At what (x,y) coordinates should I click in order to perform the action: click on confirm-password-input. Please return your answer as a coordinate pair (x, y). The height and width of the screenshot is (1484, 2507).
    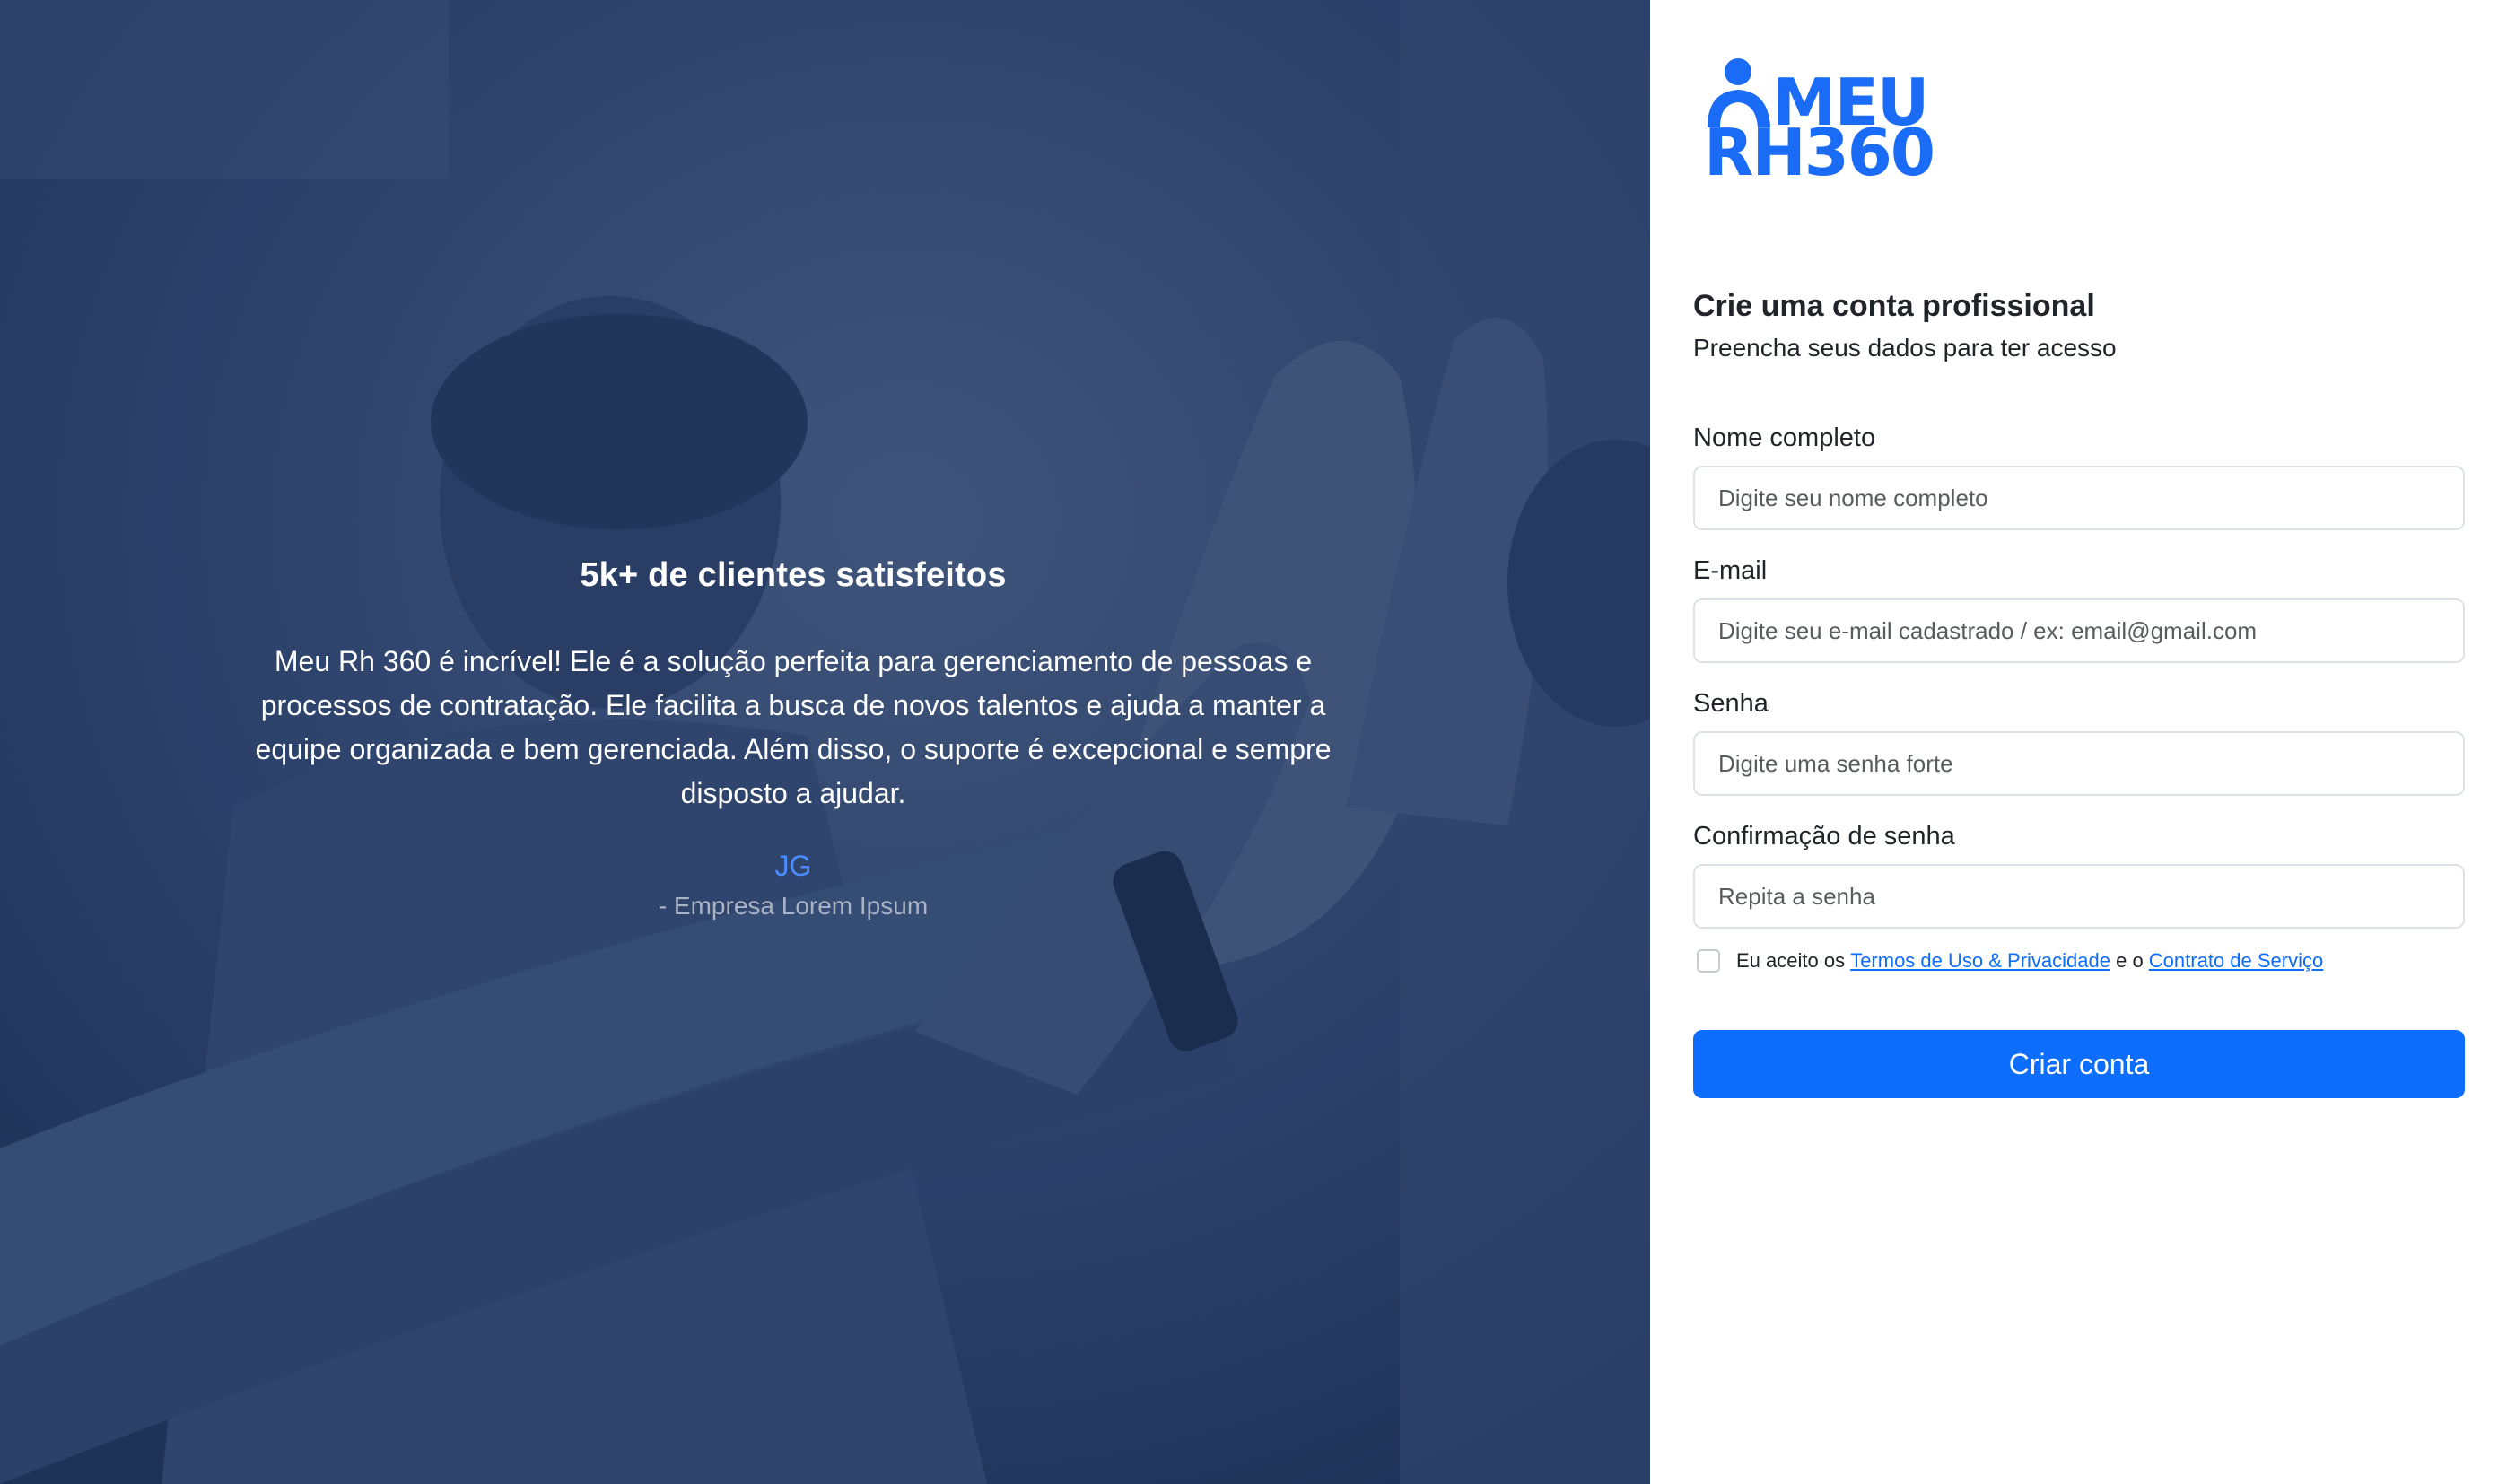
    Looking at the image, I should click on (2079, 896).